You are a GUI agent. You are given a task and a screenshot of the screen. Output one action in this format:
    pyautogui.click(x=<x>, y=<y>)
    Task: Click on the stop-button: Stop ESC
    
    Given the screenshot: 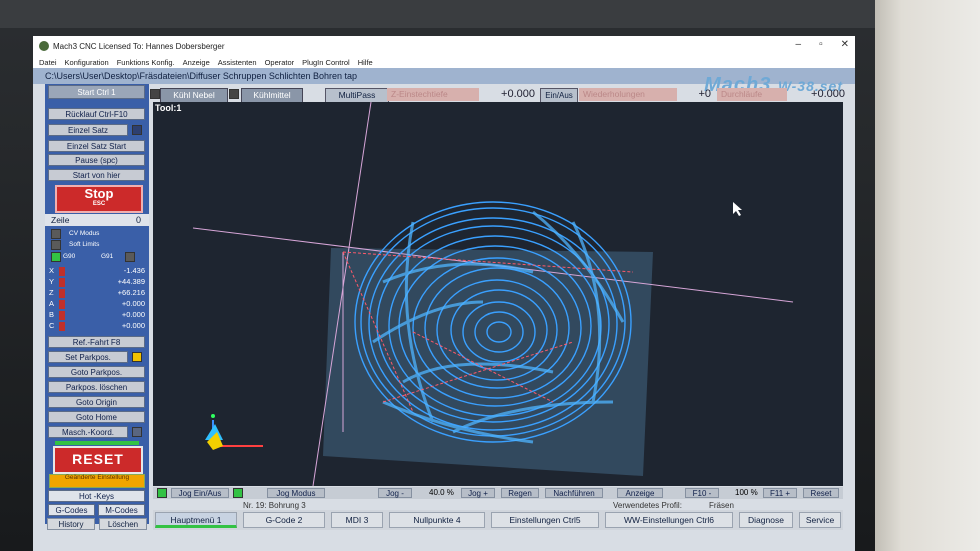 What is the action you would take?
    pyautogui.click(x=99, y=199)
    